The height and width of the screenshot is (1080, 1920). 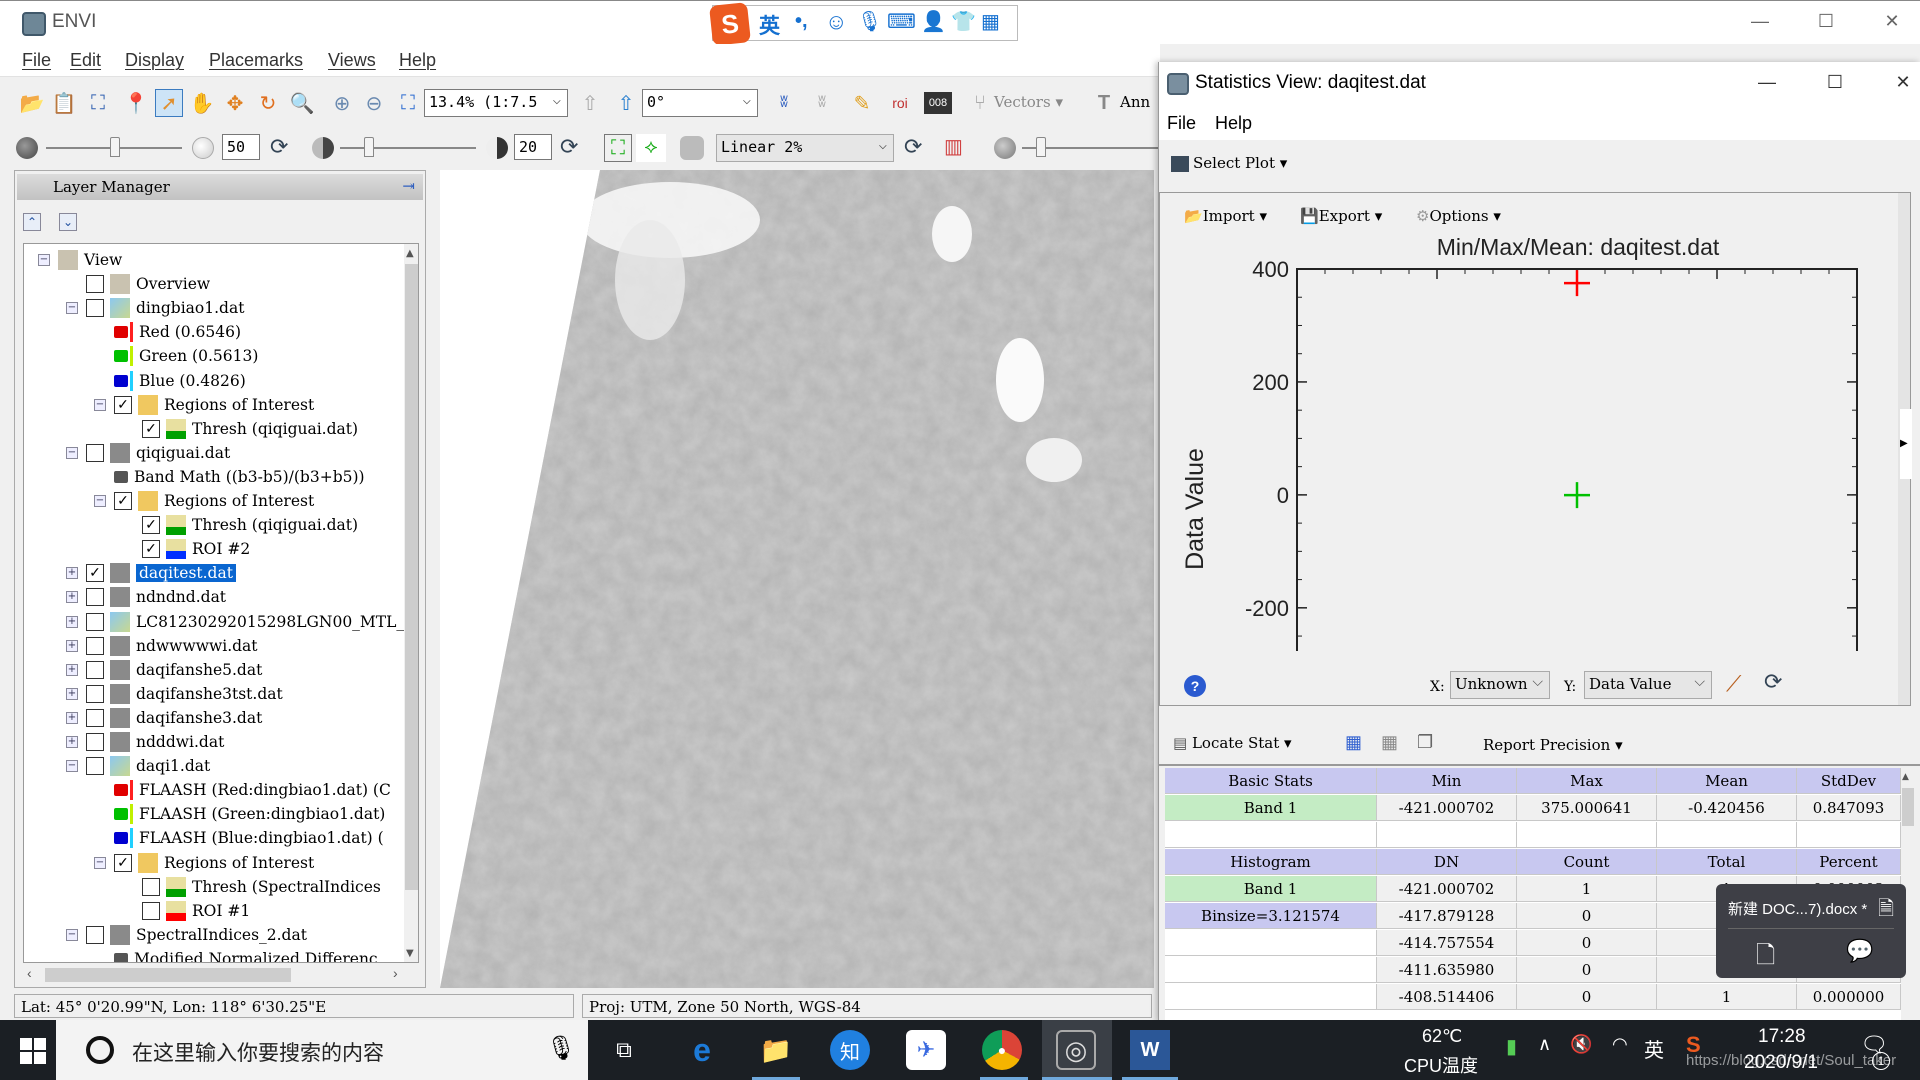 What do you see at coordinates (268, 103) in the screenshot?
I see `rotate-icon: ↻` at bounding box center [268, 103].